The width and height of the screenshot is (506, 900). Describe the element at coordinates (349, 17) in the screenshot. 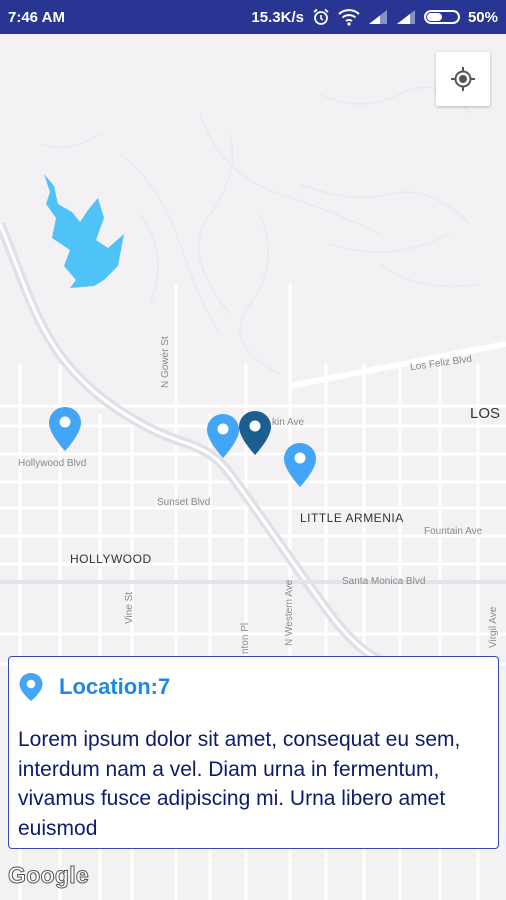

I see `wifi-icon` at that location.